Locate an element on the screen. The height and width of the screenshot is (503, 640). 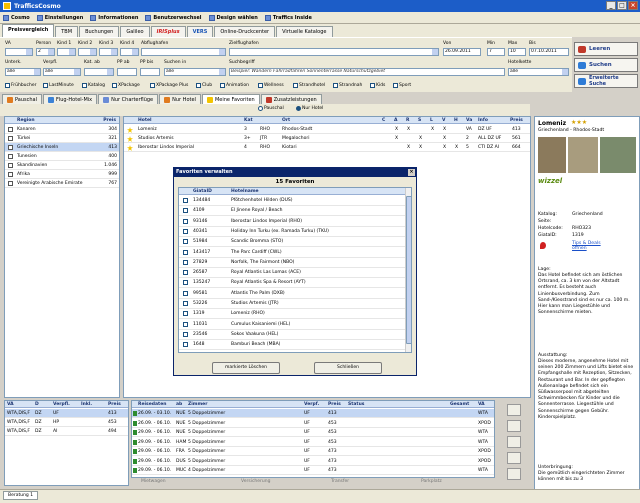
check-wellness: Wellness is located at coordinates (271, 85).